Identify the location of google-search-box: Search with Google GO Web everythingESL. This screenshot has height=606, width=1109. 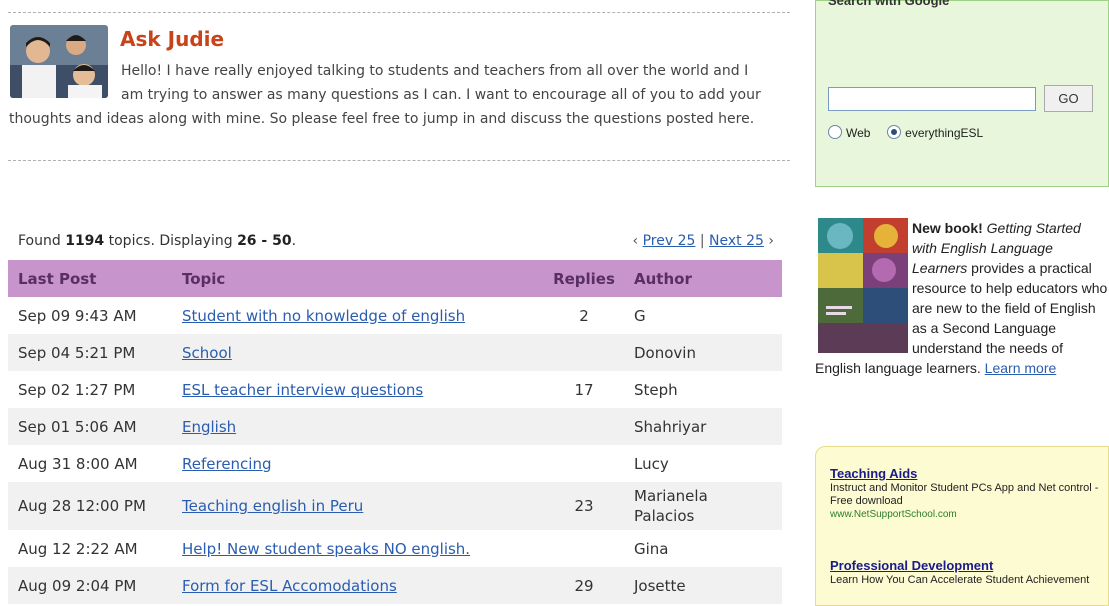
(962, 93).